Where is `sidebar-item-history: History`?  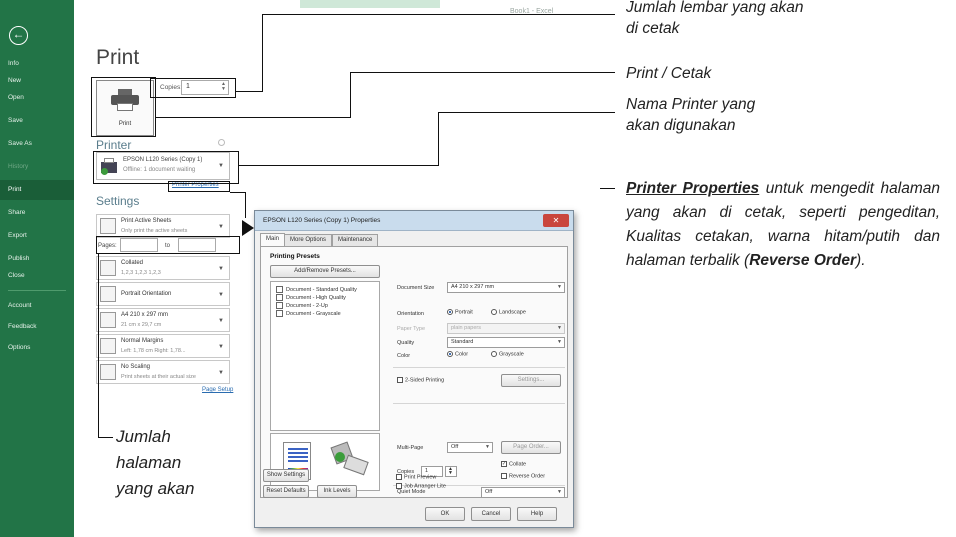 sidebar-item-history: History is located at coordinates (37, 167).